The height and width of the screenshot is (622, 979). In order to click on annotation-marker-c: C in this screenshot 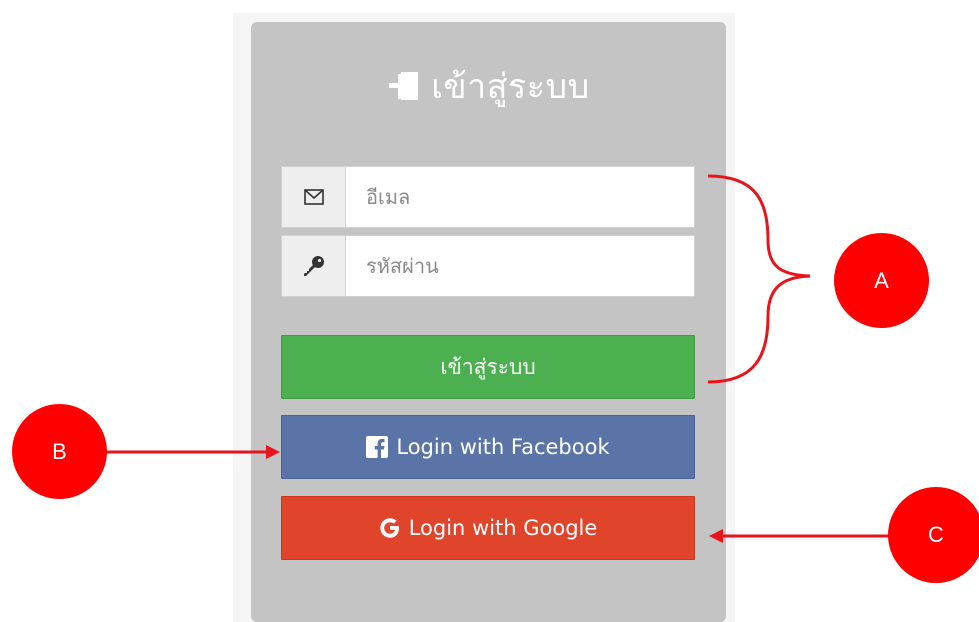, I will do `click(933, 535)`.